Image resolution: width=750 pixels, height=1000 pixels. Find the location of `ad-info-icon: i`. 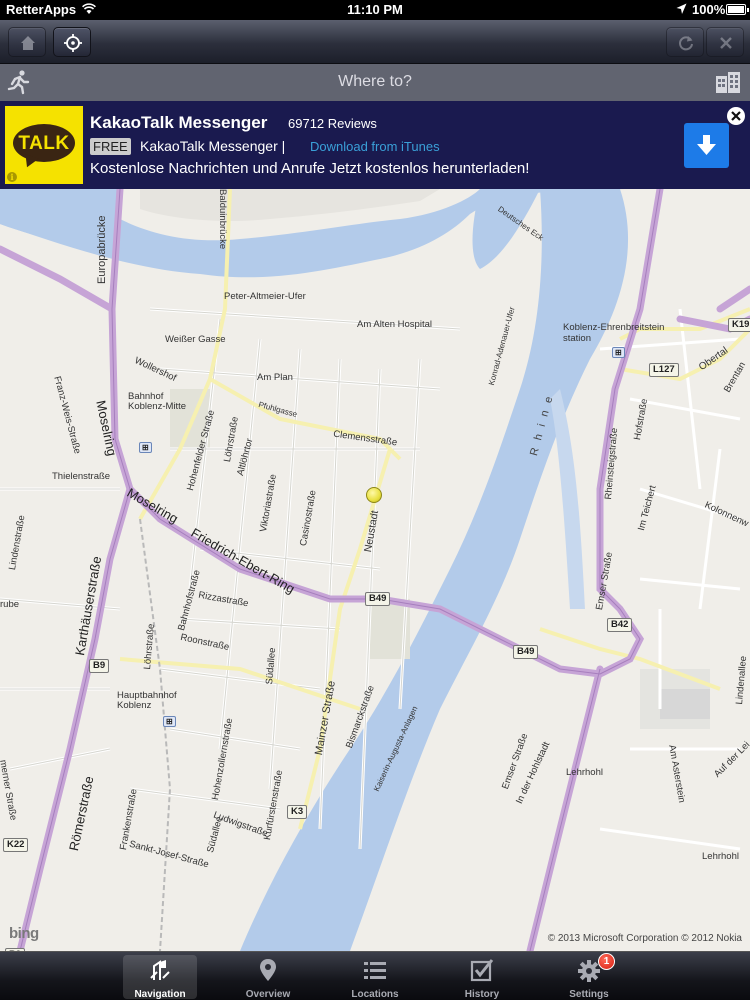

ad-info-icon: i is located at coordinates (12, 177).